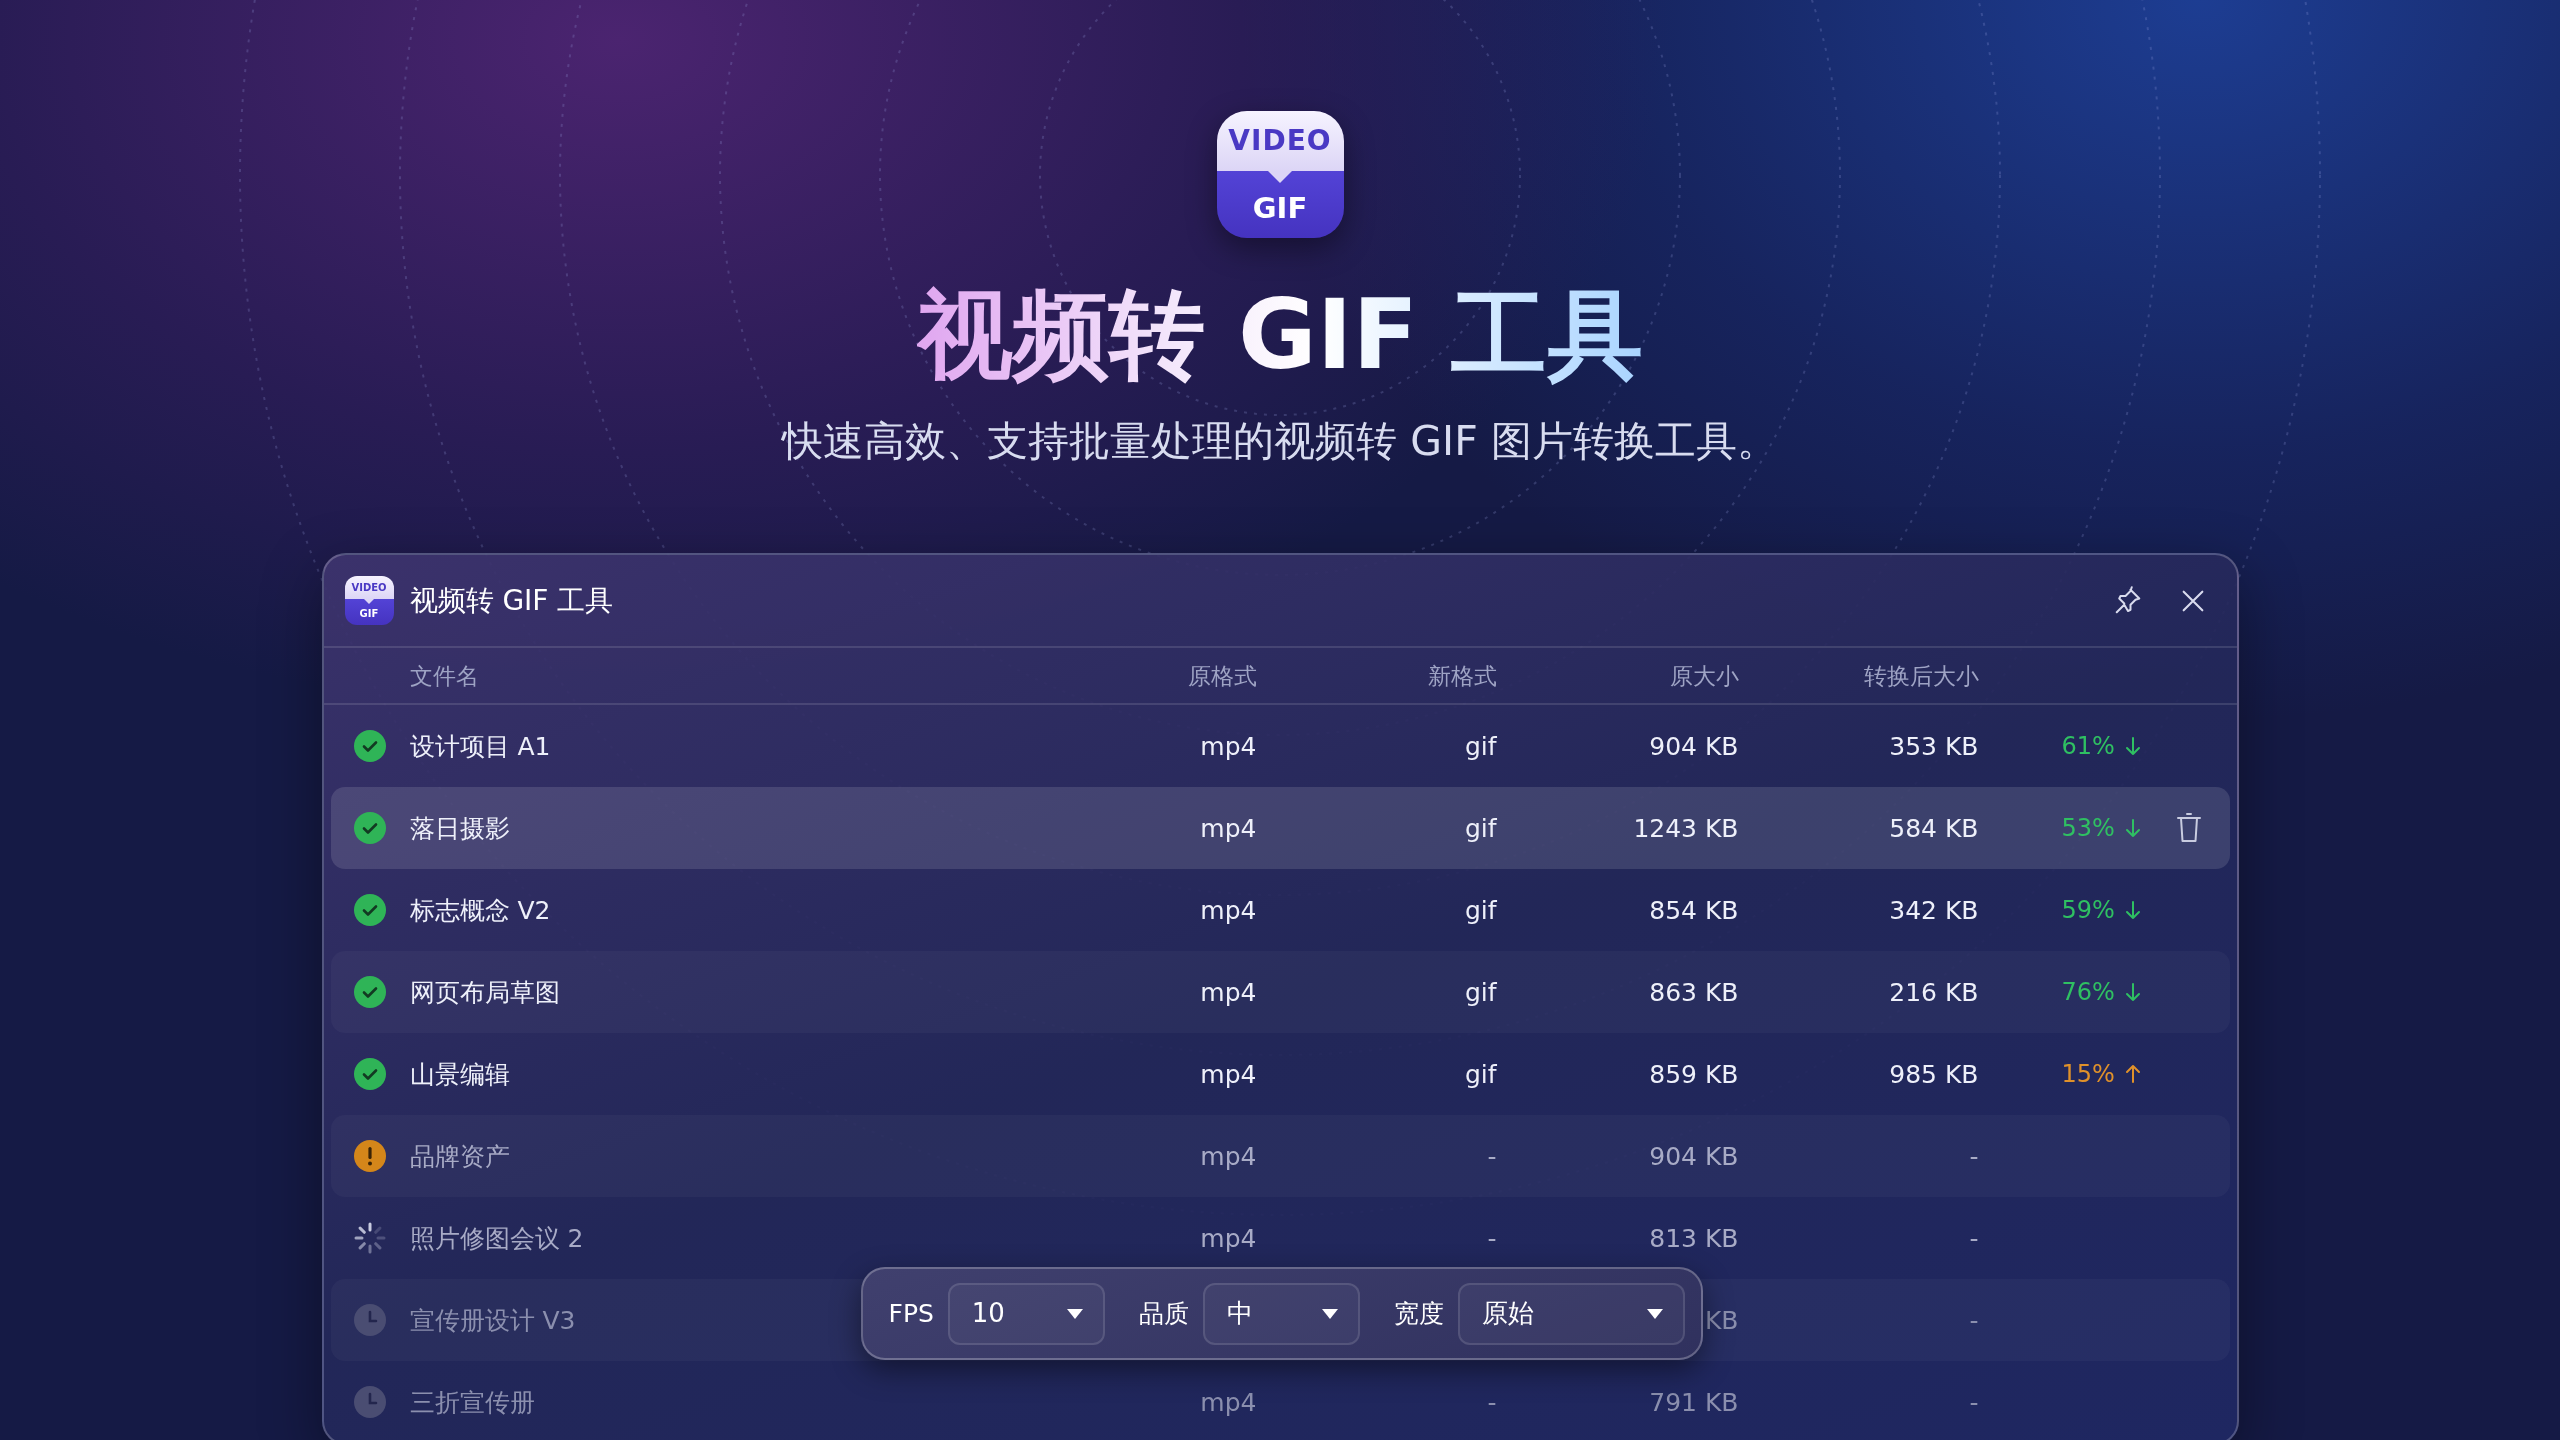  What do you see at coordinates (911, 1314) in the screenshot?
I see `field-label: FPS` at bounding box center [911, 1314].